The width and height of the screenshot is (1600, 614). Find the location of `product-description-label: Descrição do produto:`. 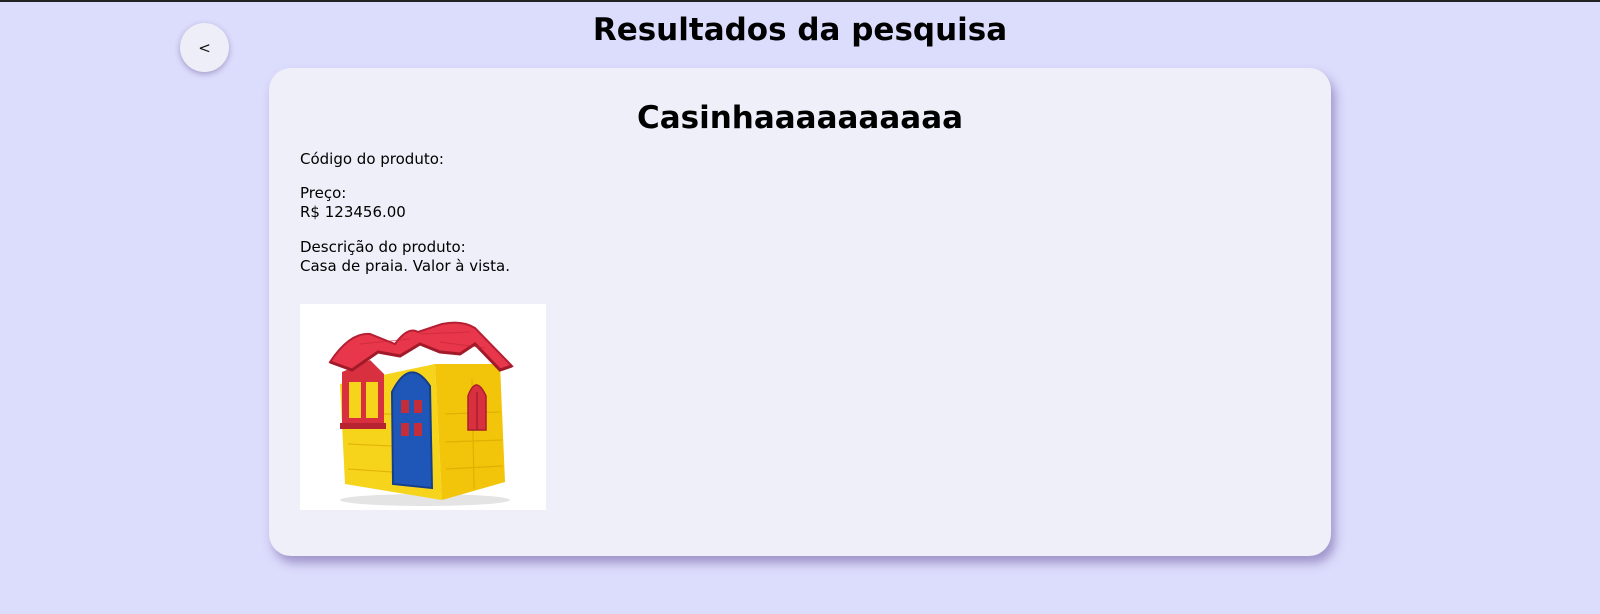

product-description-label: Descrição do produto: is located at coordinates (383, 247).